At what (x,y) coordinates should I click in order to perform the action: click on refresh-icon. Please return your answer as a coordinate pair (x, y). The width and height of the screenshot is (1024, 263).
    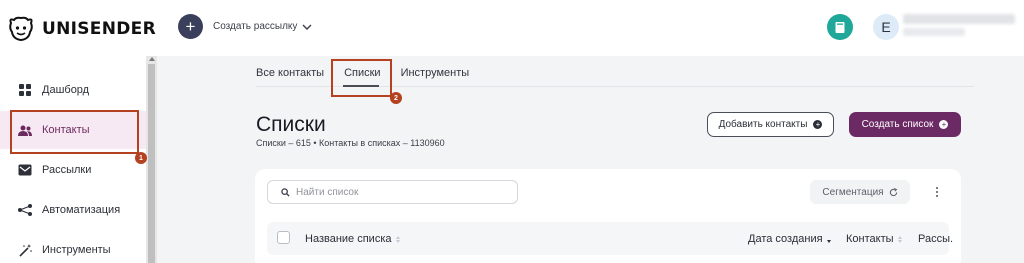
    Looking at the image, I should click on (893, 191).